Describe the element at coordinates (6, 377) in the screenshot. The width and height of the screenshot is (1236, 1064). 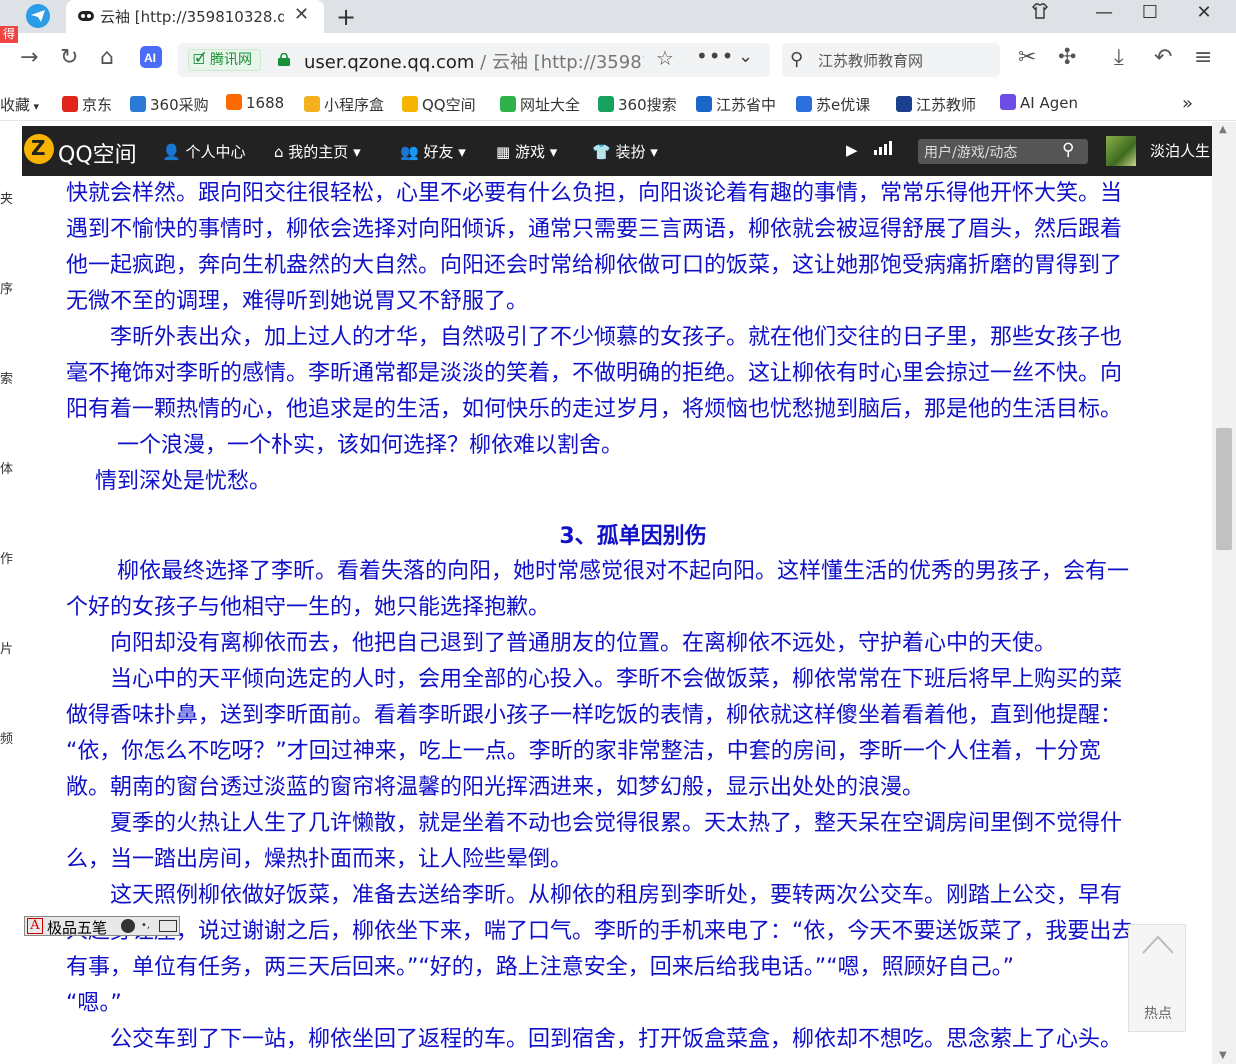
I see `sidebar-item: 索` at that location.